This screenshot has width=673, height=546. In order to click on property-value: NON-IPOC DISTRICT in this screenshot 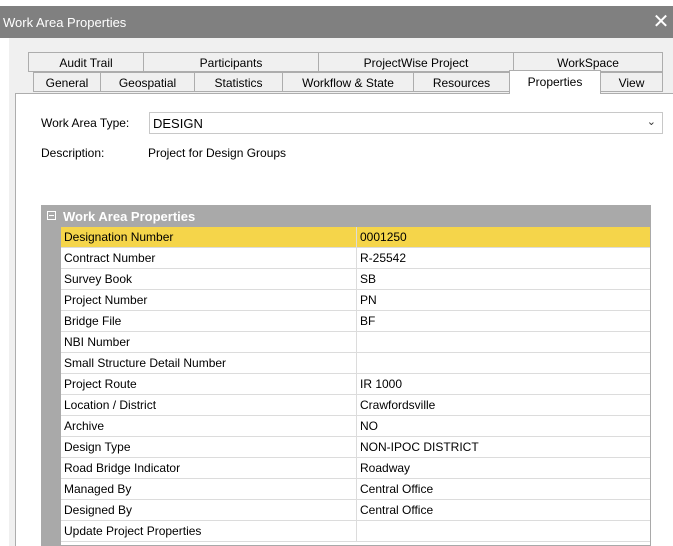, I will do `click(419, 447)`.